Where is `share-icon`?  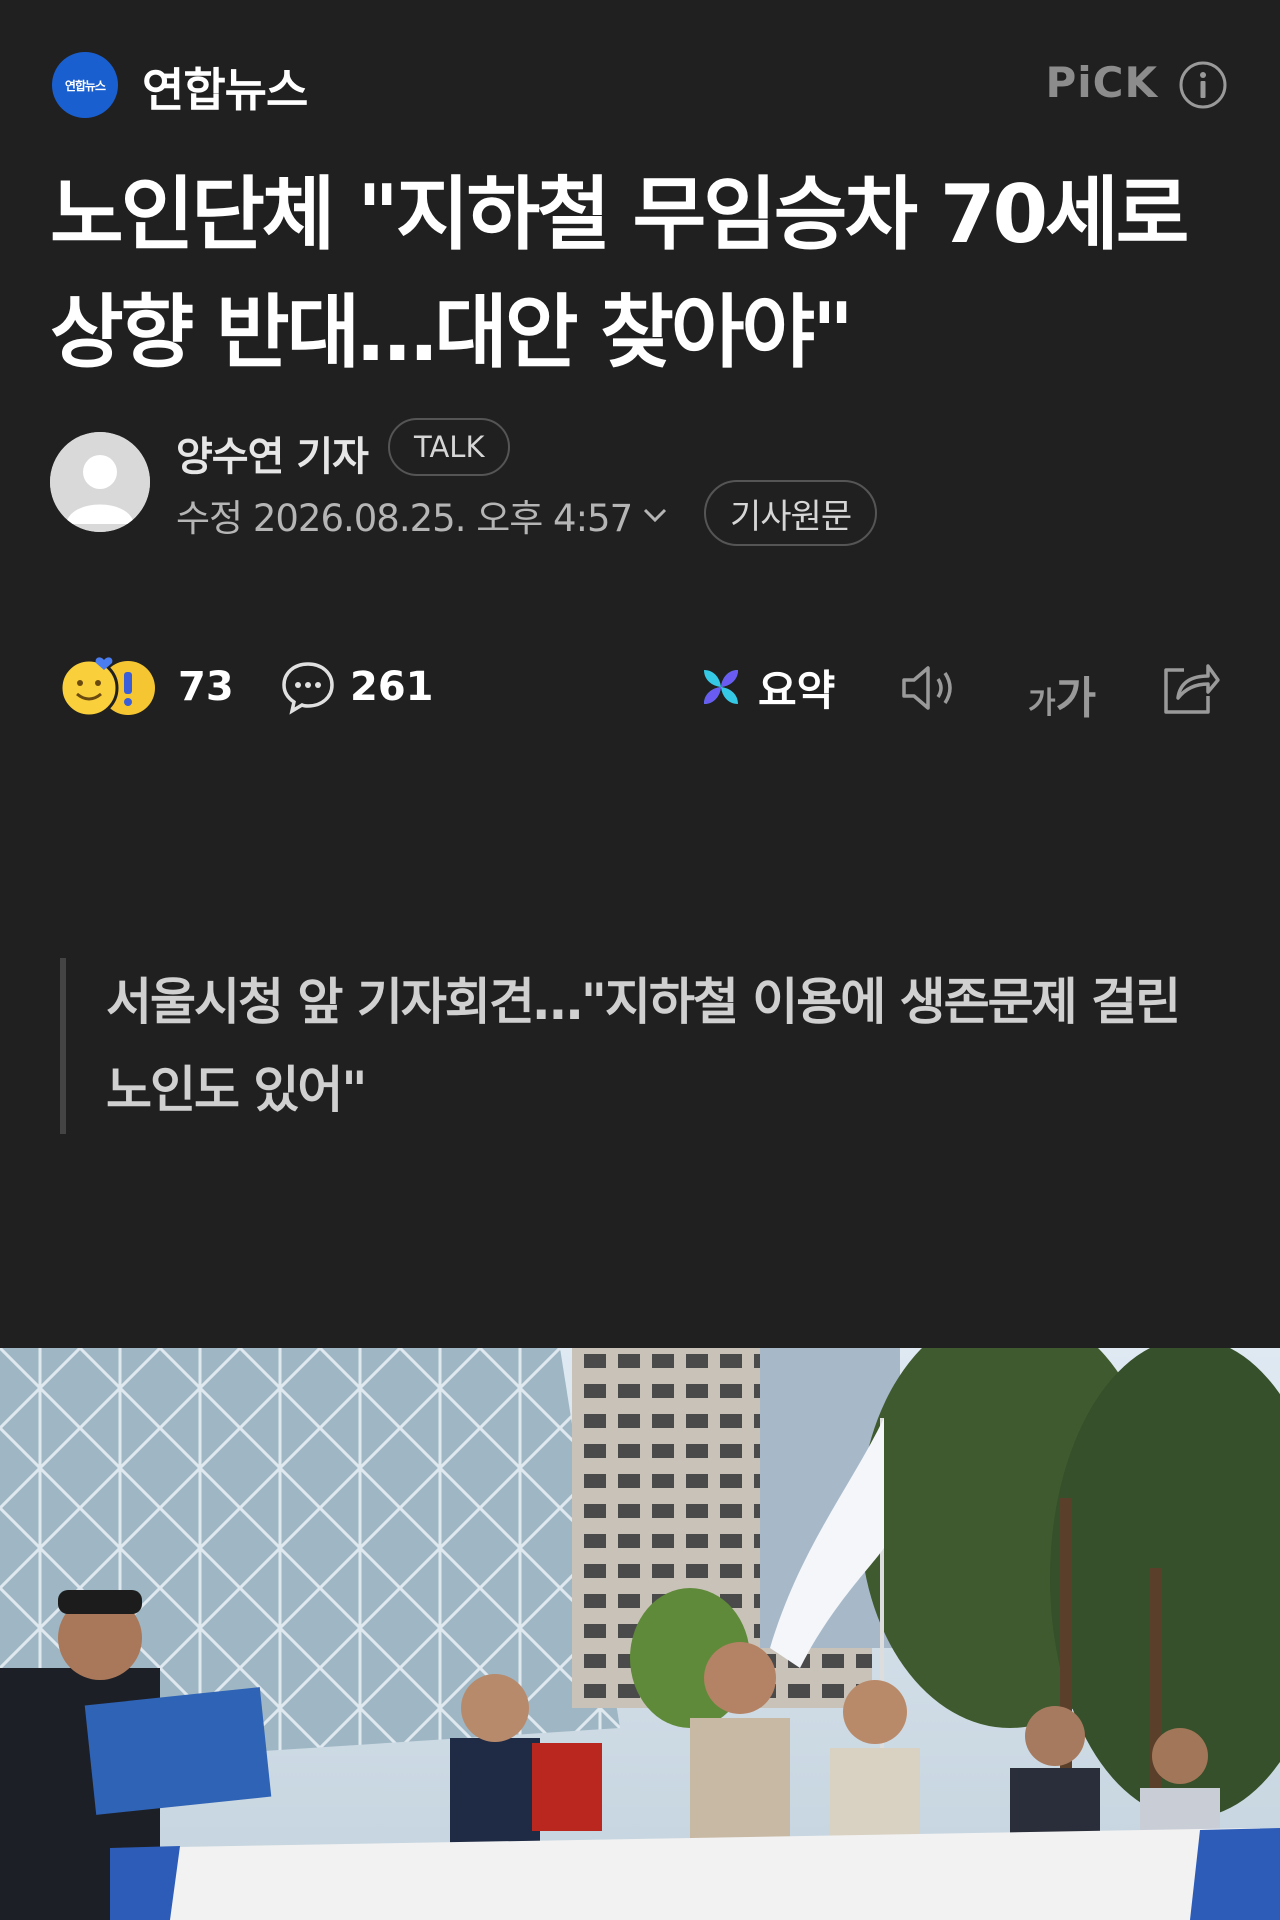
share-icon is located at coordinates (1192, 689).